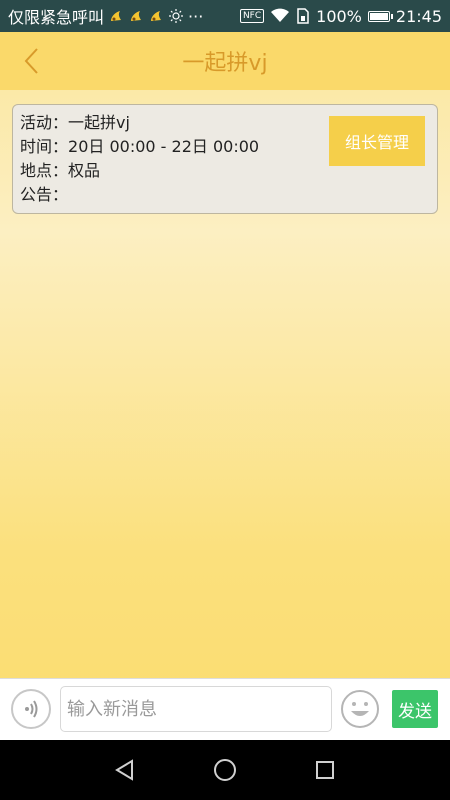  I want to click on voice-icon, so click(31, 709).